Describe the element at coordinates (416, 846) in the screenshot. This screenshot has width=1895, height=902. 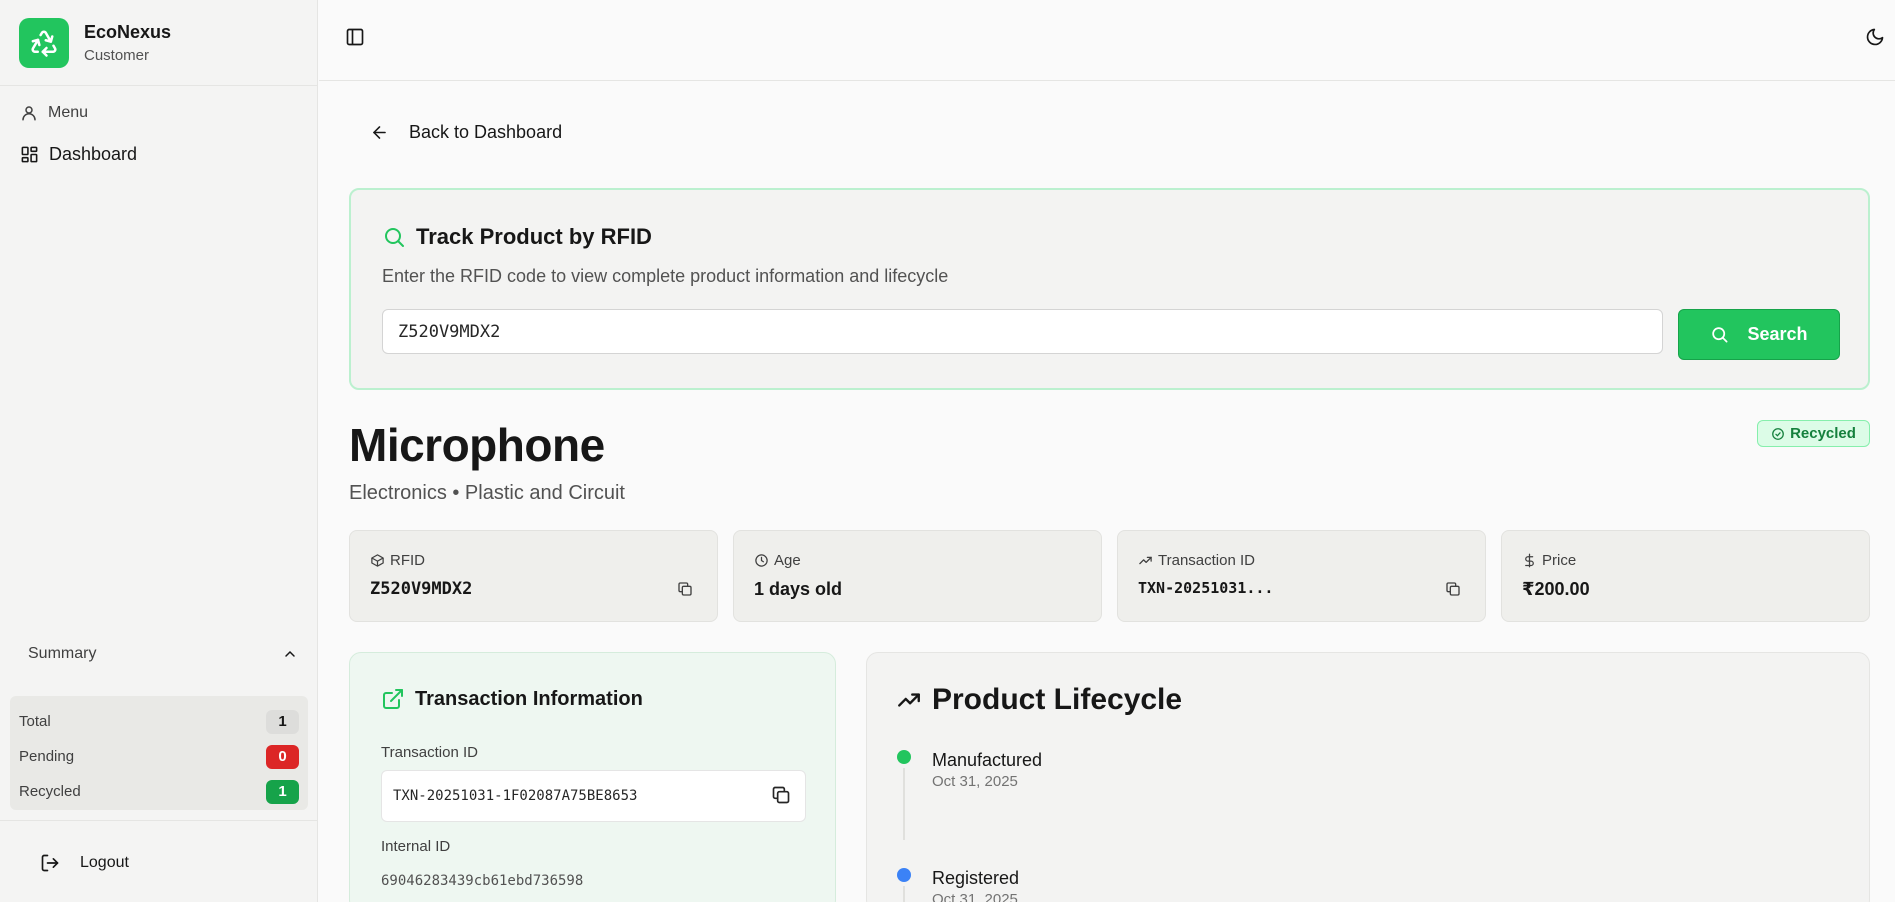
I see `internal-id-label: Internal ID` at that location.